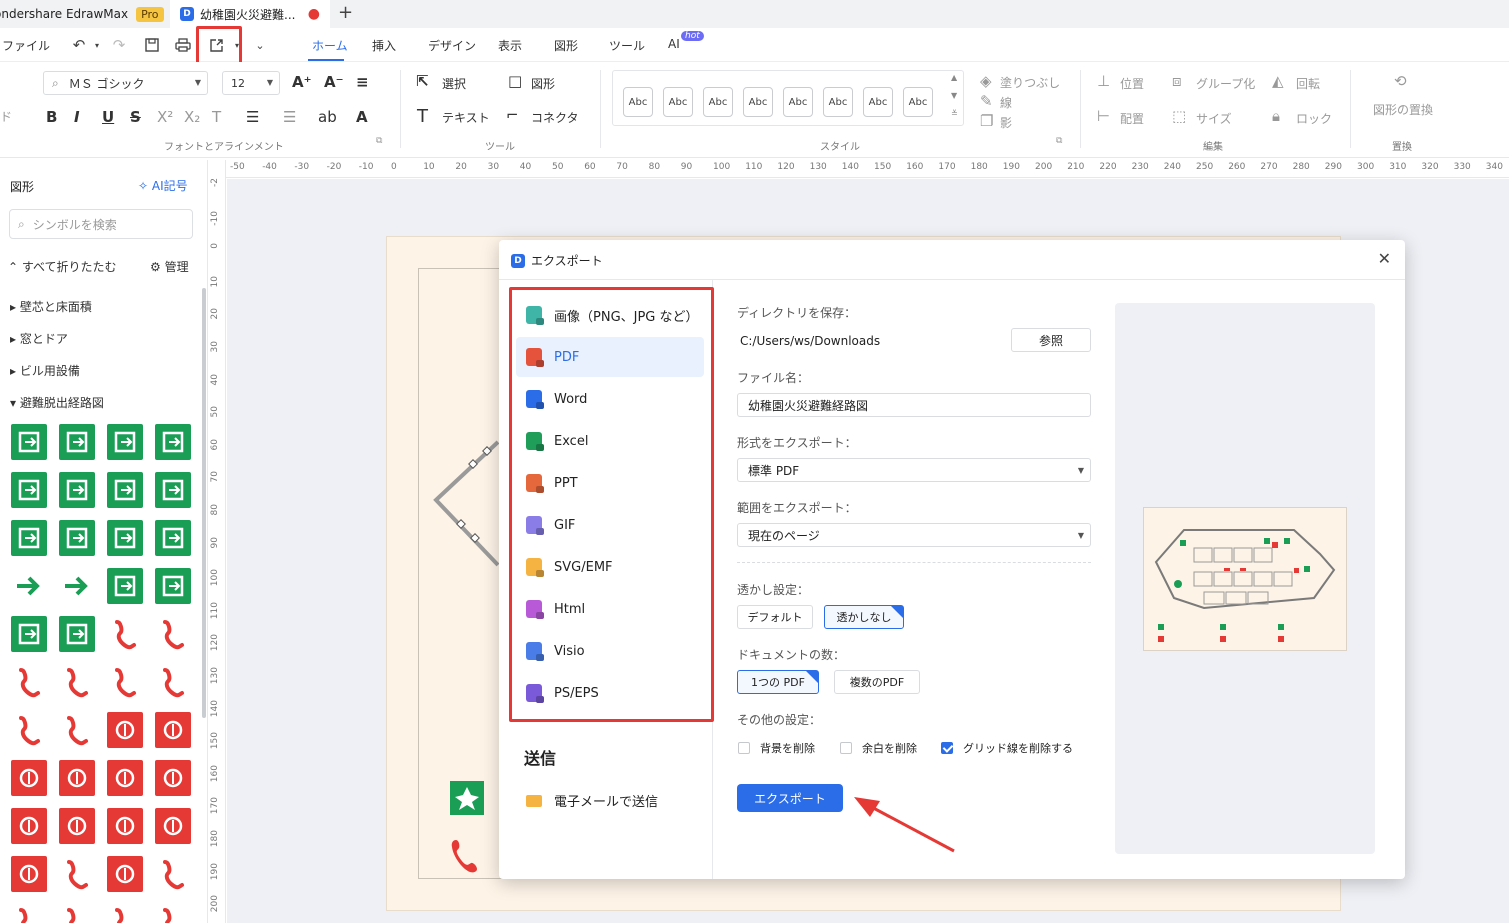  What do you see at coordinates (1132, 83) in the screenshot?
I see `position-button: 位置` at bounding box center [1132, 83].